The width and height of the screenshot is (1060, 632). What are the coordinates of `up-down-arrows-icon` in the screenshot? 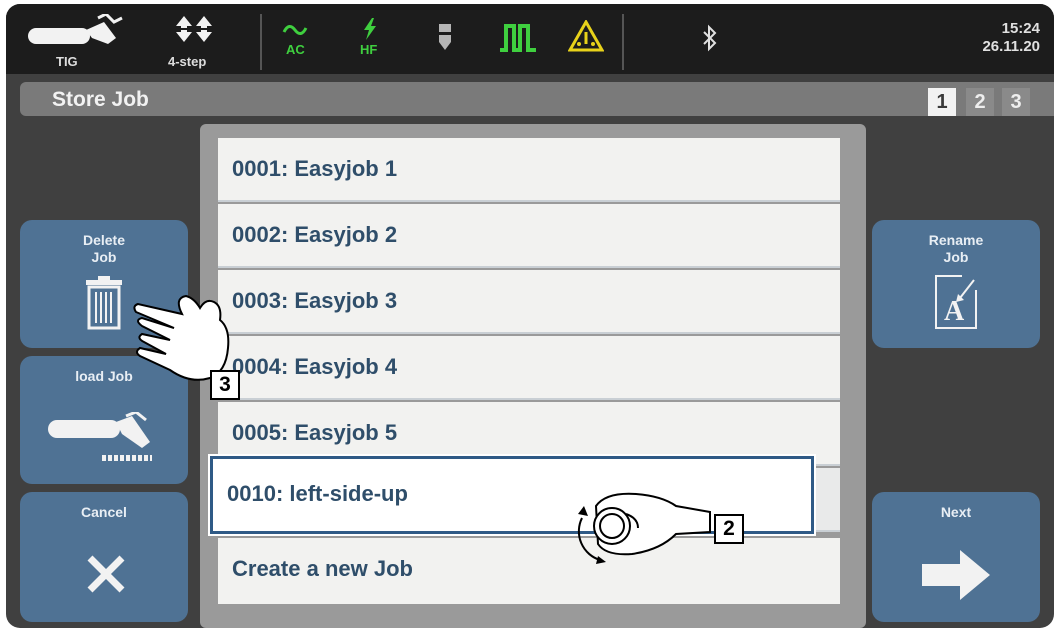 It's located at (194, 29).